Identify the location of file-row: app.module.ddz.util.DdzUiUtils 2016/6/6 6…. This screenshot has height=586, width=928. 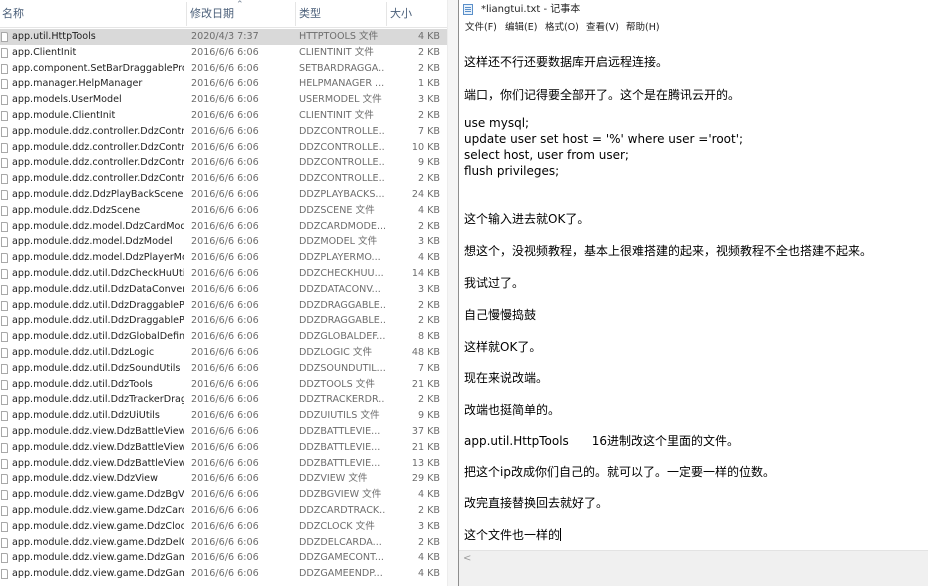
(229, 416).